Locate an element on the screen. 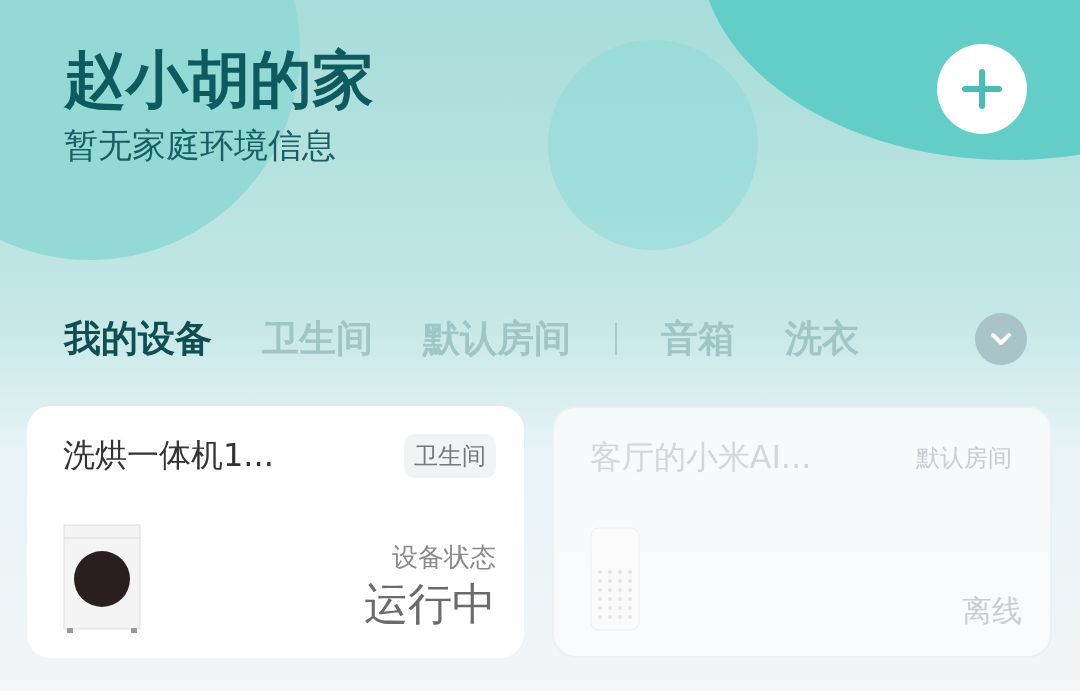 The image size is (1080, 691). plus-icon is located at coordinates (982, 89).